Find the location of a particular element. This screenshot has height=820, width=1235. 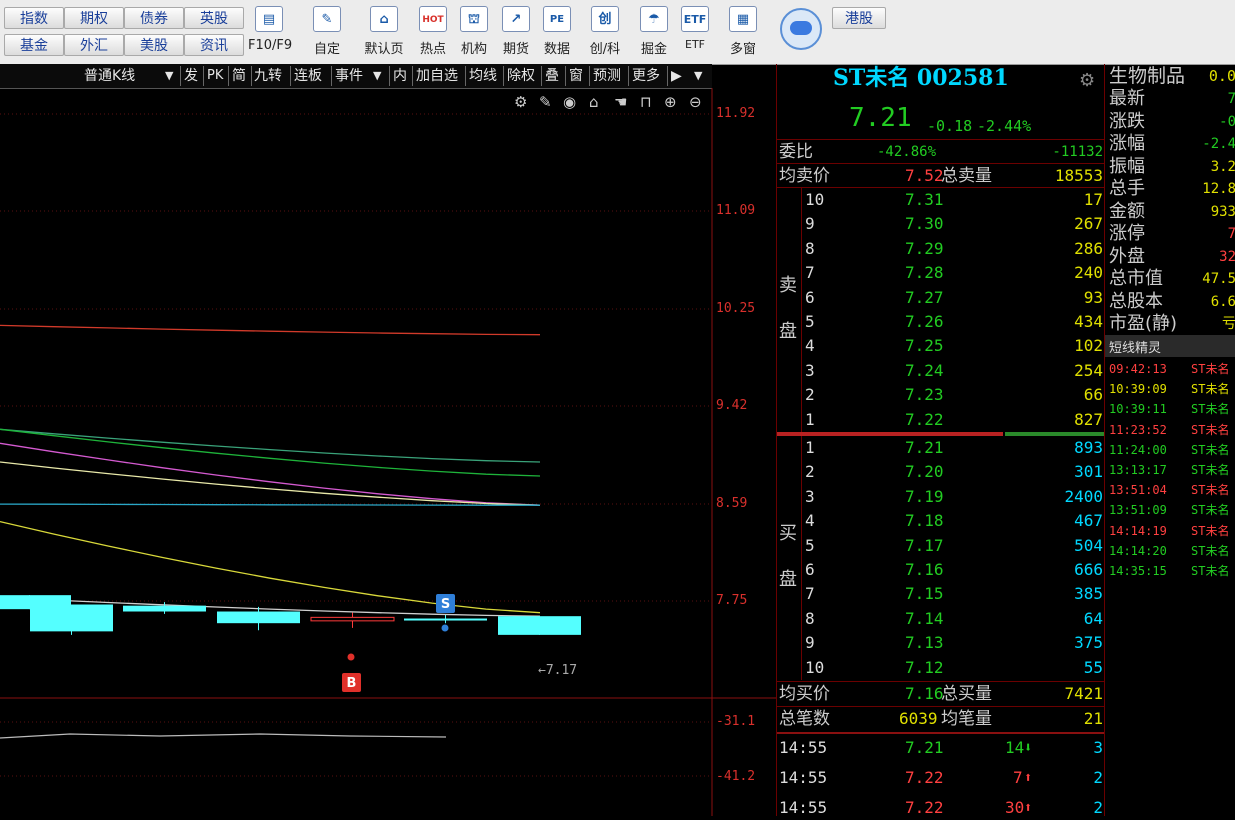

more-dropdown-icon: ▼ is located at coordinates (698, 76).